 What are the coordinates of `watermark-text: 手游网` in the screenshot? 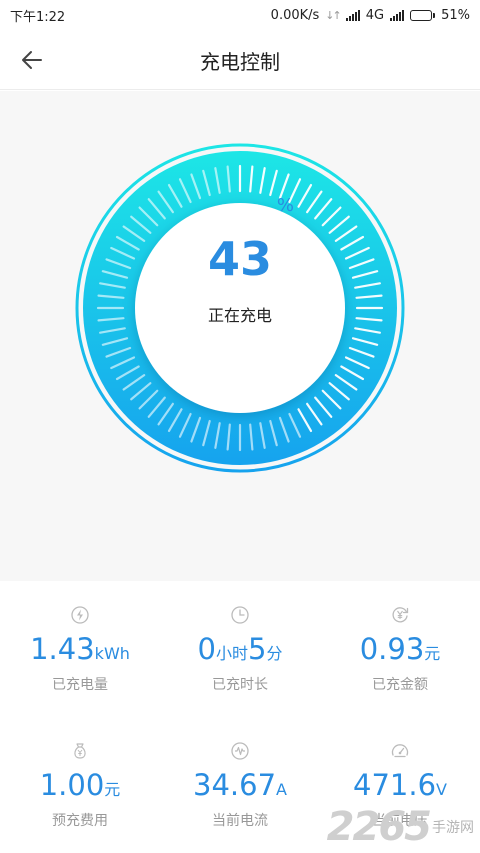 It's located at (453, 828).